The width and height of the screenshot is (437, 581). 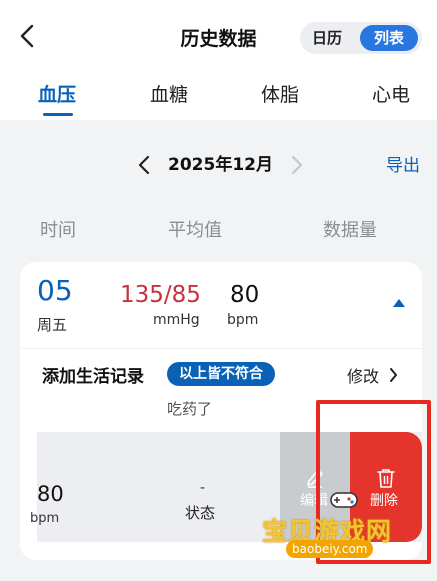 What do you see at coordinates (327, 38) in the screenshot?
I see `calendar-view-button: 日历` at bounding box center [327, 38].